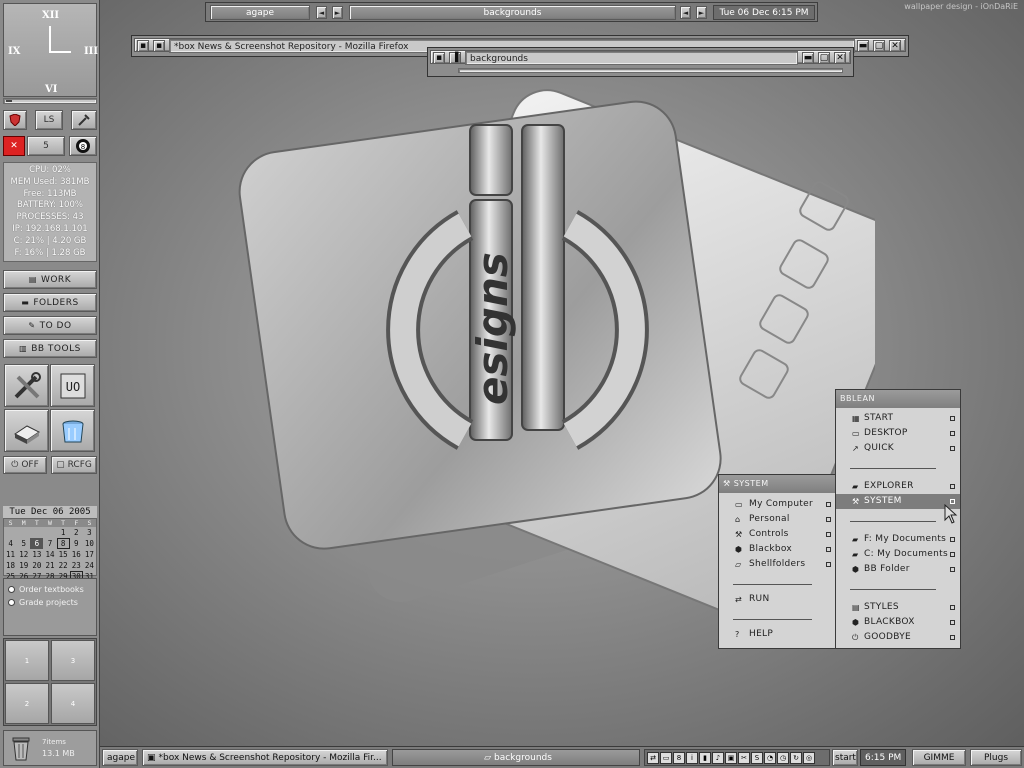 The height and width of the screenshot is (768, 1024). What do you see at coordinates (898, 554) in the screenshot?
I see `menu-item-c-my-documents: ▰ C: My Documents` at bounding box center [898, 554].